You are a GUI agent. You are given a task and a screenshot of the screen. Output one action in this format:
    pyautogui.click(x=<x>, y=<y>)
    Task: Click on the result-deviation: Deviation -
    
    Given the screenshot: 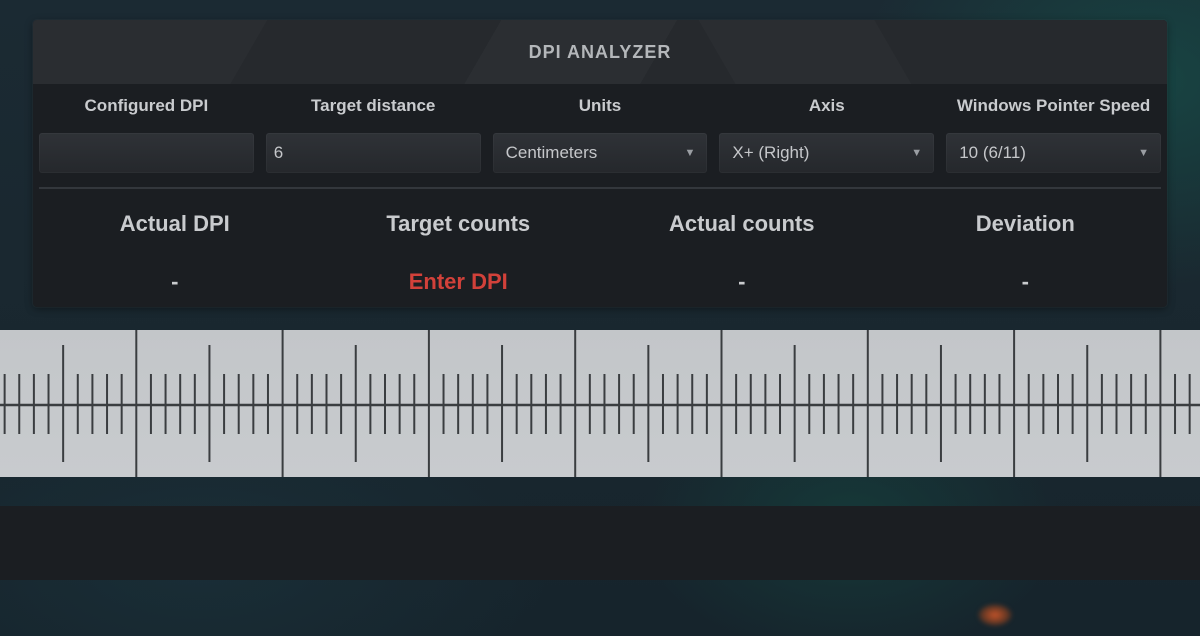 What is the action you would take?
    pyautogui.click(x=1026, y=253)
    